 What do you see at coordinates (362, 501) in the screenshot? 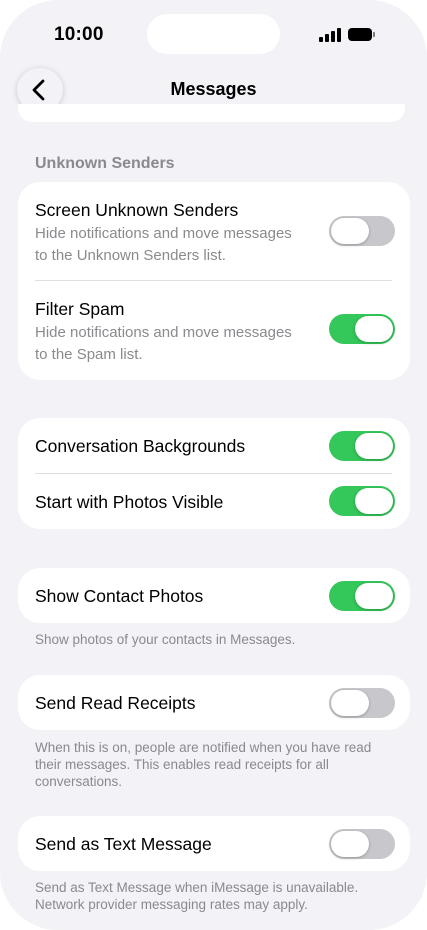
I see `start-with-photos-visible-toggle` at bounding box center [362, 501].